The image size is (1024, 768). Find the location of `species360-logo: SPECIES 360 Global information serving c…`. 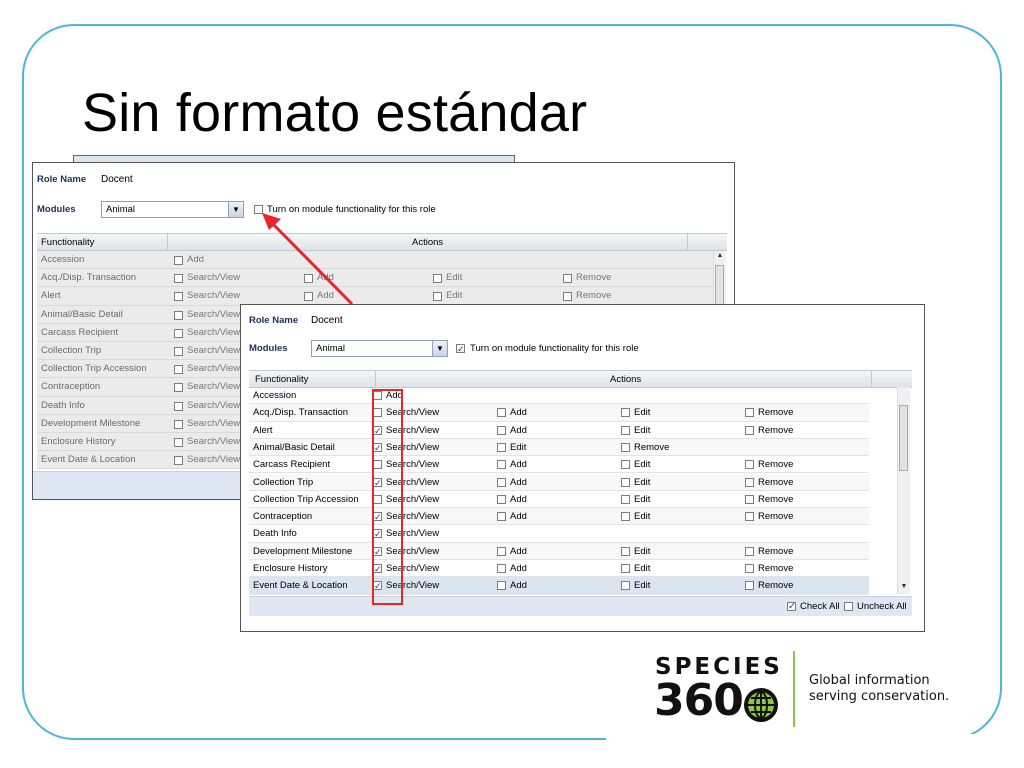

species360-logo: SPECIES 360 Global information serving c… is located at coordinates (810, 691).